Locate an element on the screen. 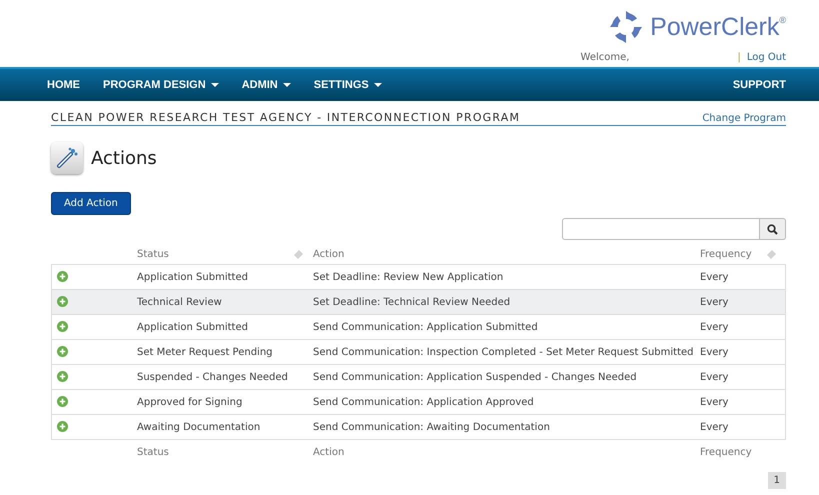  table-row: Set Meter Request Pending Send Communication: Inspection Completed - Set Meter Request Submitted Every is located at coordinates (419, 352).